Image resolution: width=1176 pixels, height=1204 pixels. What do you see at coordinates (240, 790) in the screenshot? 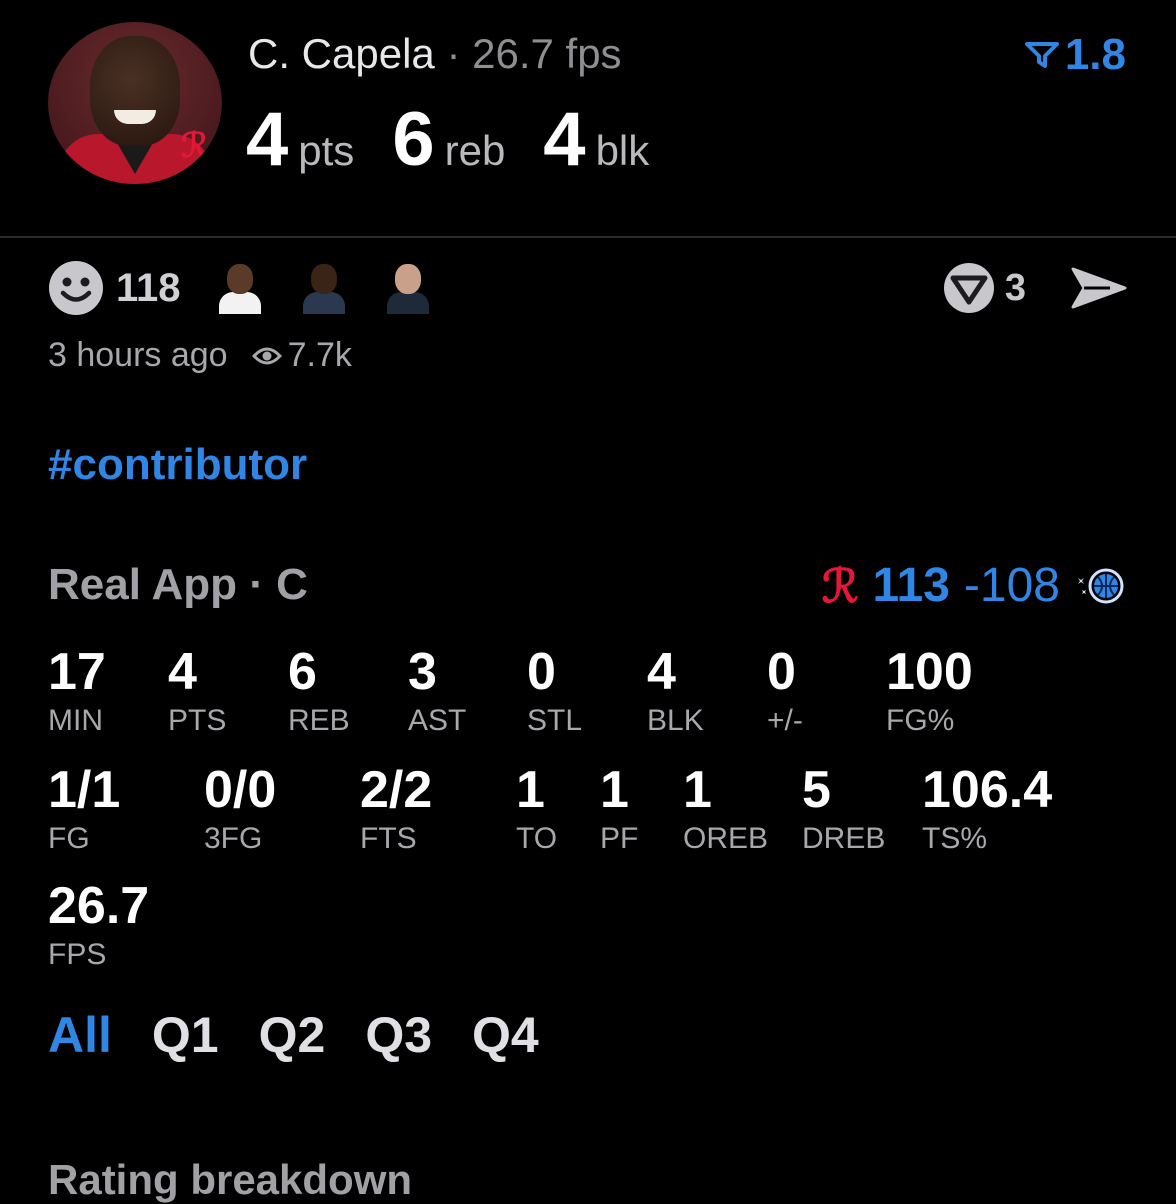
I see `stat-value: 0/0` at bounding box center [240, 790].